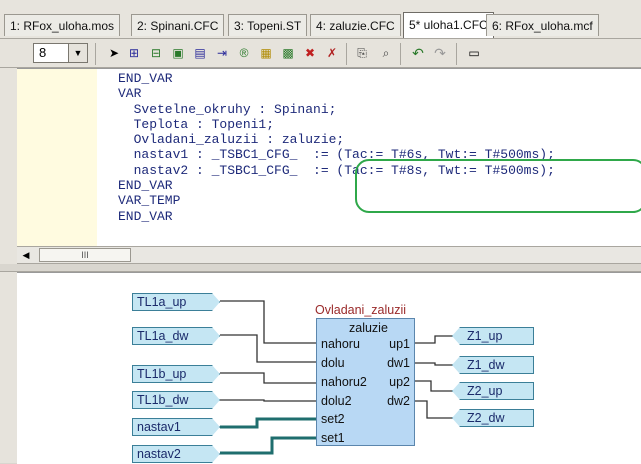  I want to click on tab-topeni-st: 3: Topeni.ST, so click(268, 25).